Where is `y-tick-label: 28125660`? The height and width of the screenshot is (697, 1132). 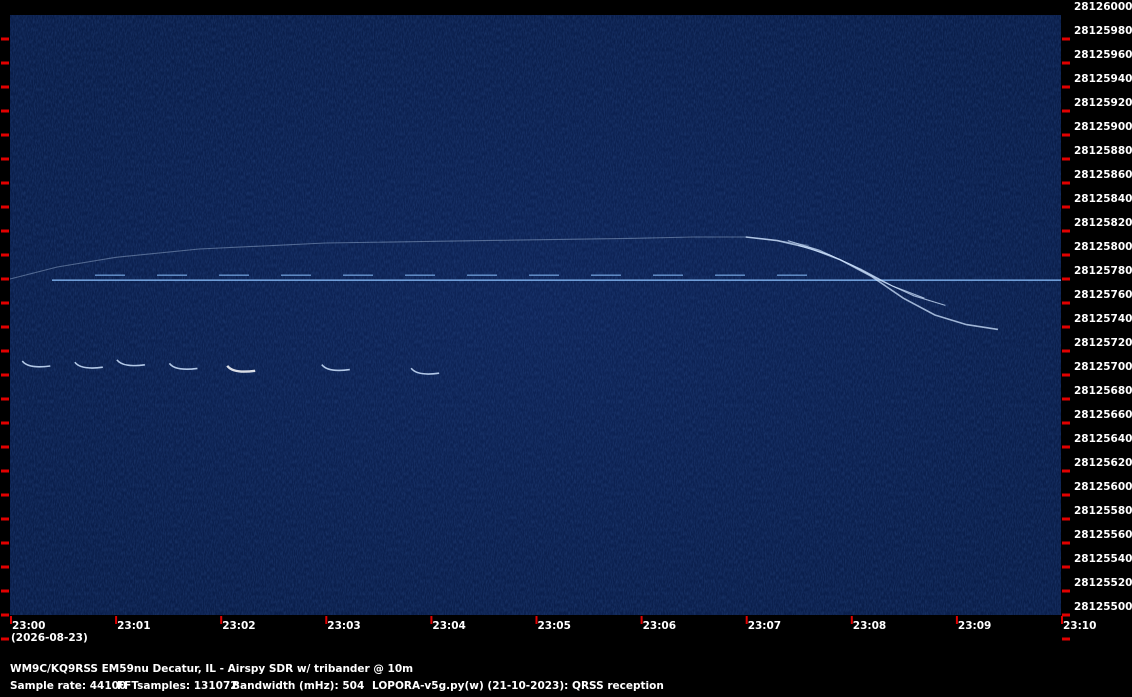
y-tick-label: 28125660 is located at coordinates (1103, 415).